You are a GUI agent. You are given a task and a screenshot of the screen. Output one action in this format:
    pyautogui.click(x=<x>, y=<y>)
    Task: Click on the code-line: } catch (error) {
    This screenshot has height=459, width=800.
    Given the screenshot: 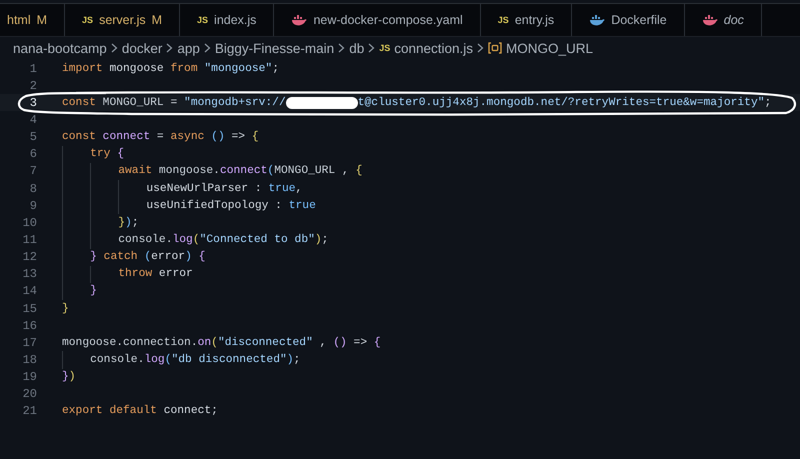 What is the action you would take?
    pyautogui.click(x=134, y=257)
    